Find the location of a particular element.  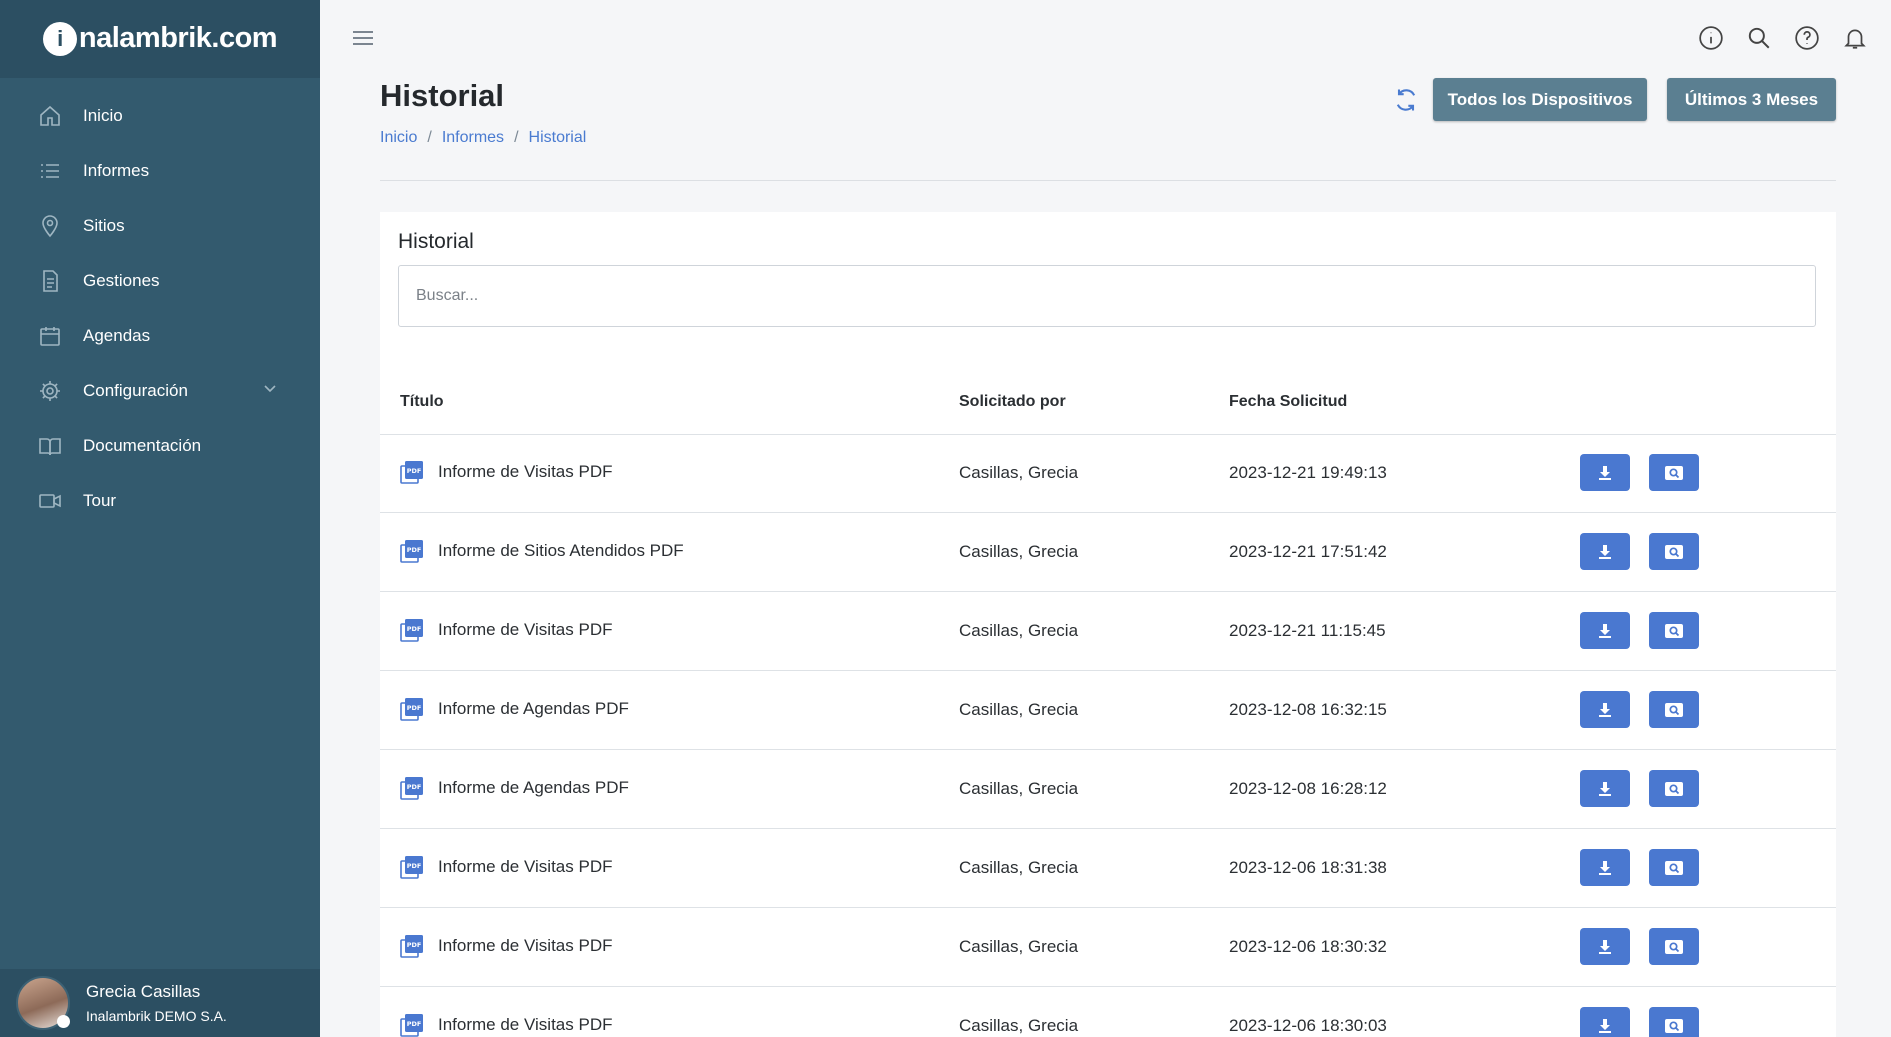

period-button: Últimos 3 Meses is located at coordinates (1751, 99).